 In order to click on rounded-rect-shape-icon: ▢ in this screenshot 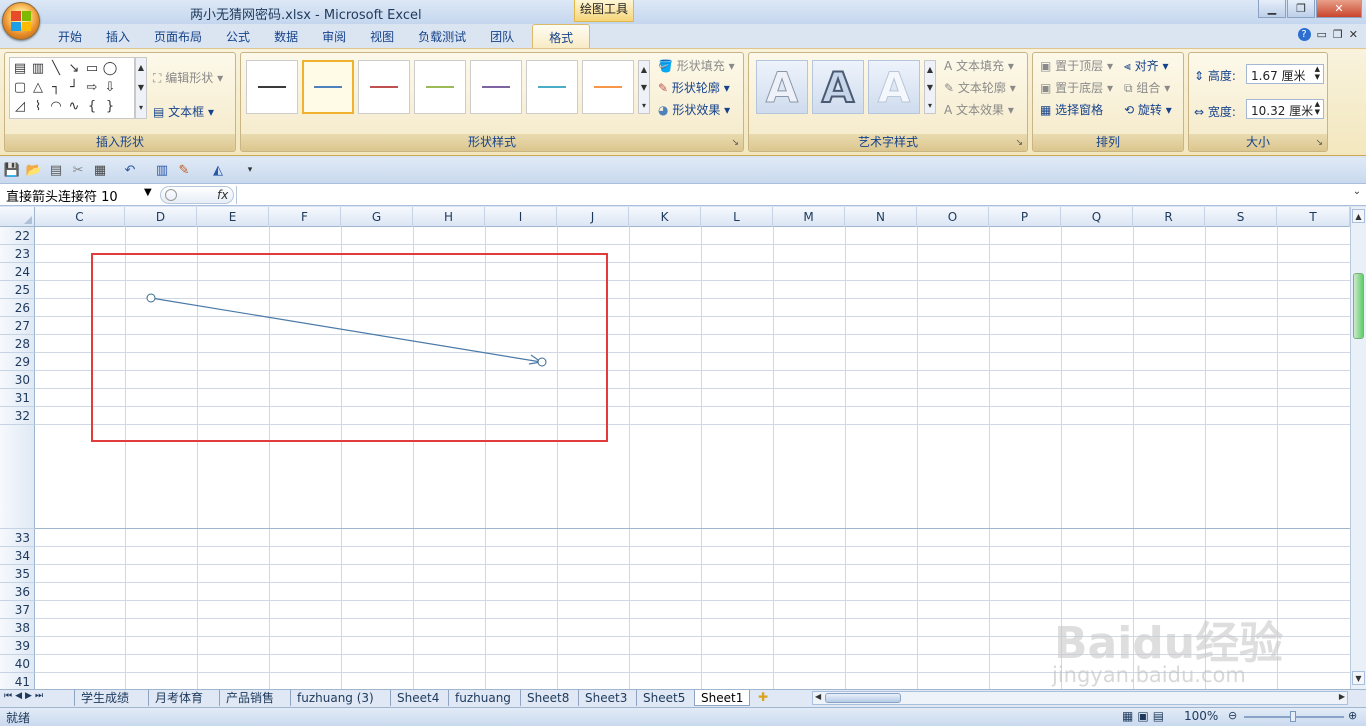, I will do `click(20, 87)`.